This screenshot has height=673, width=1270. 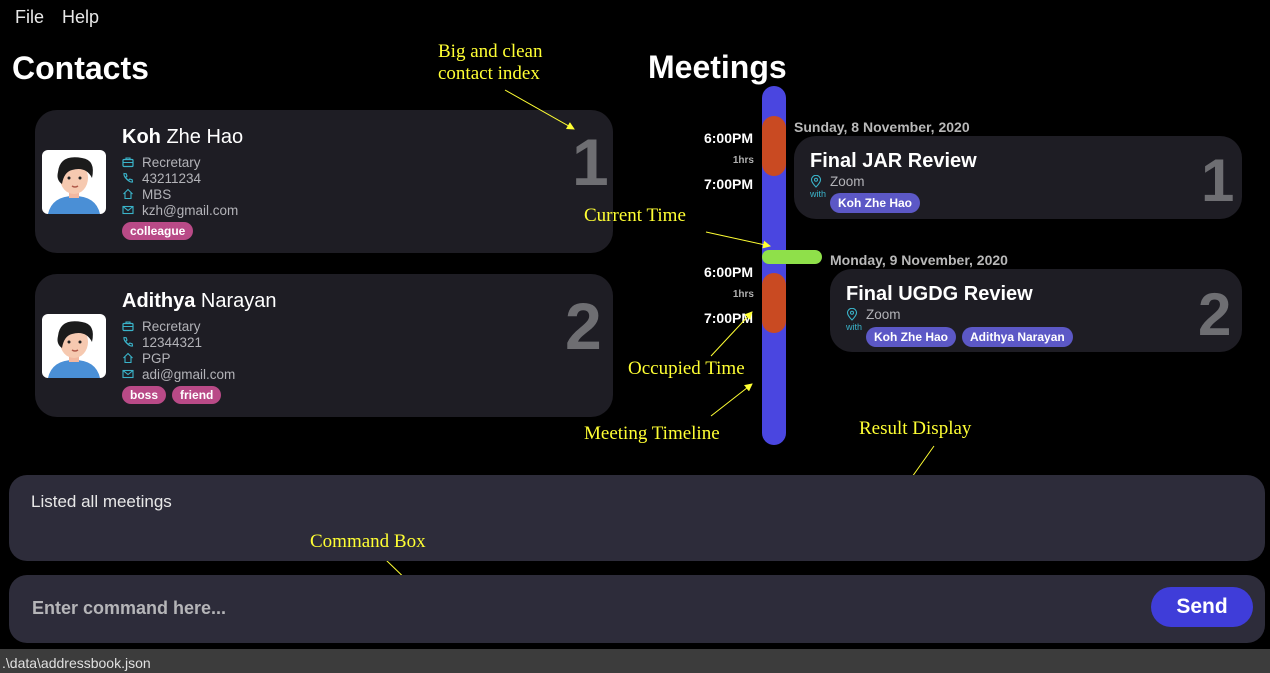 I want to click on annotation-command-box: Command Box, so click(x=368, y=541).